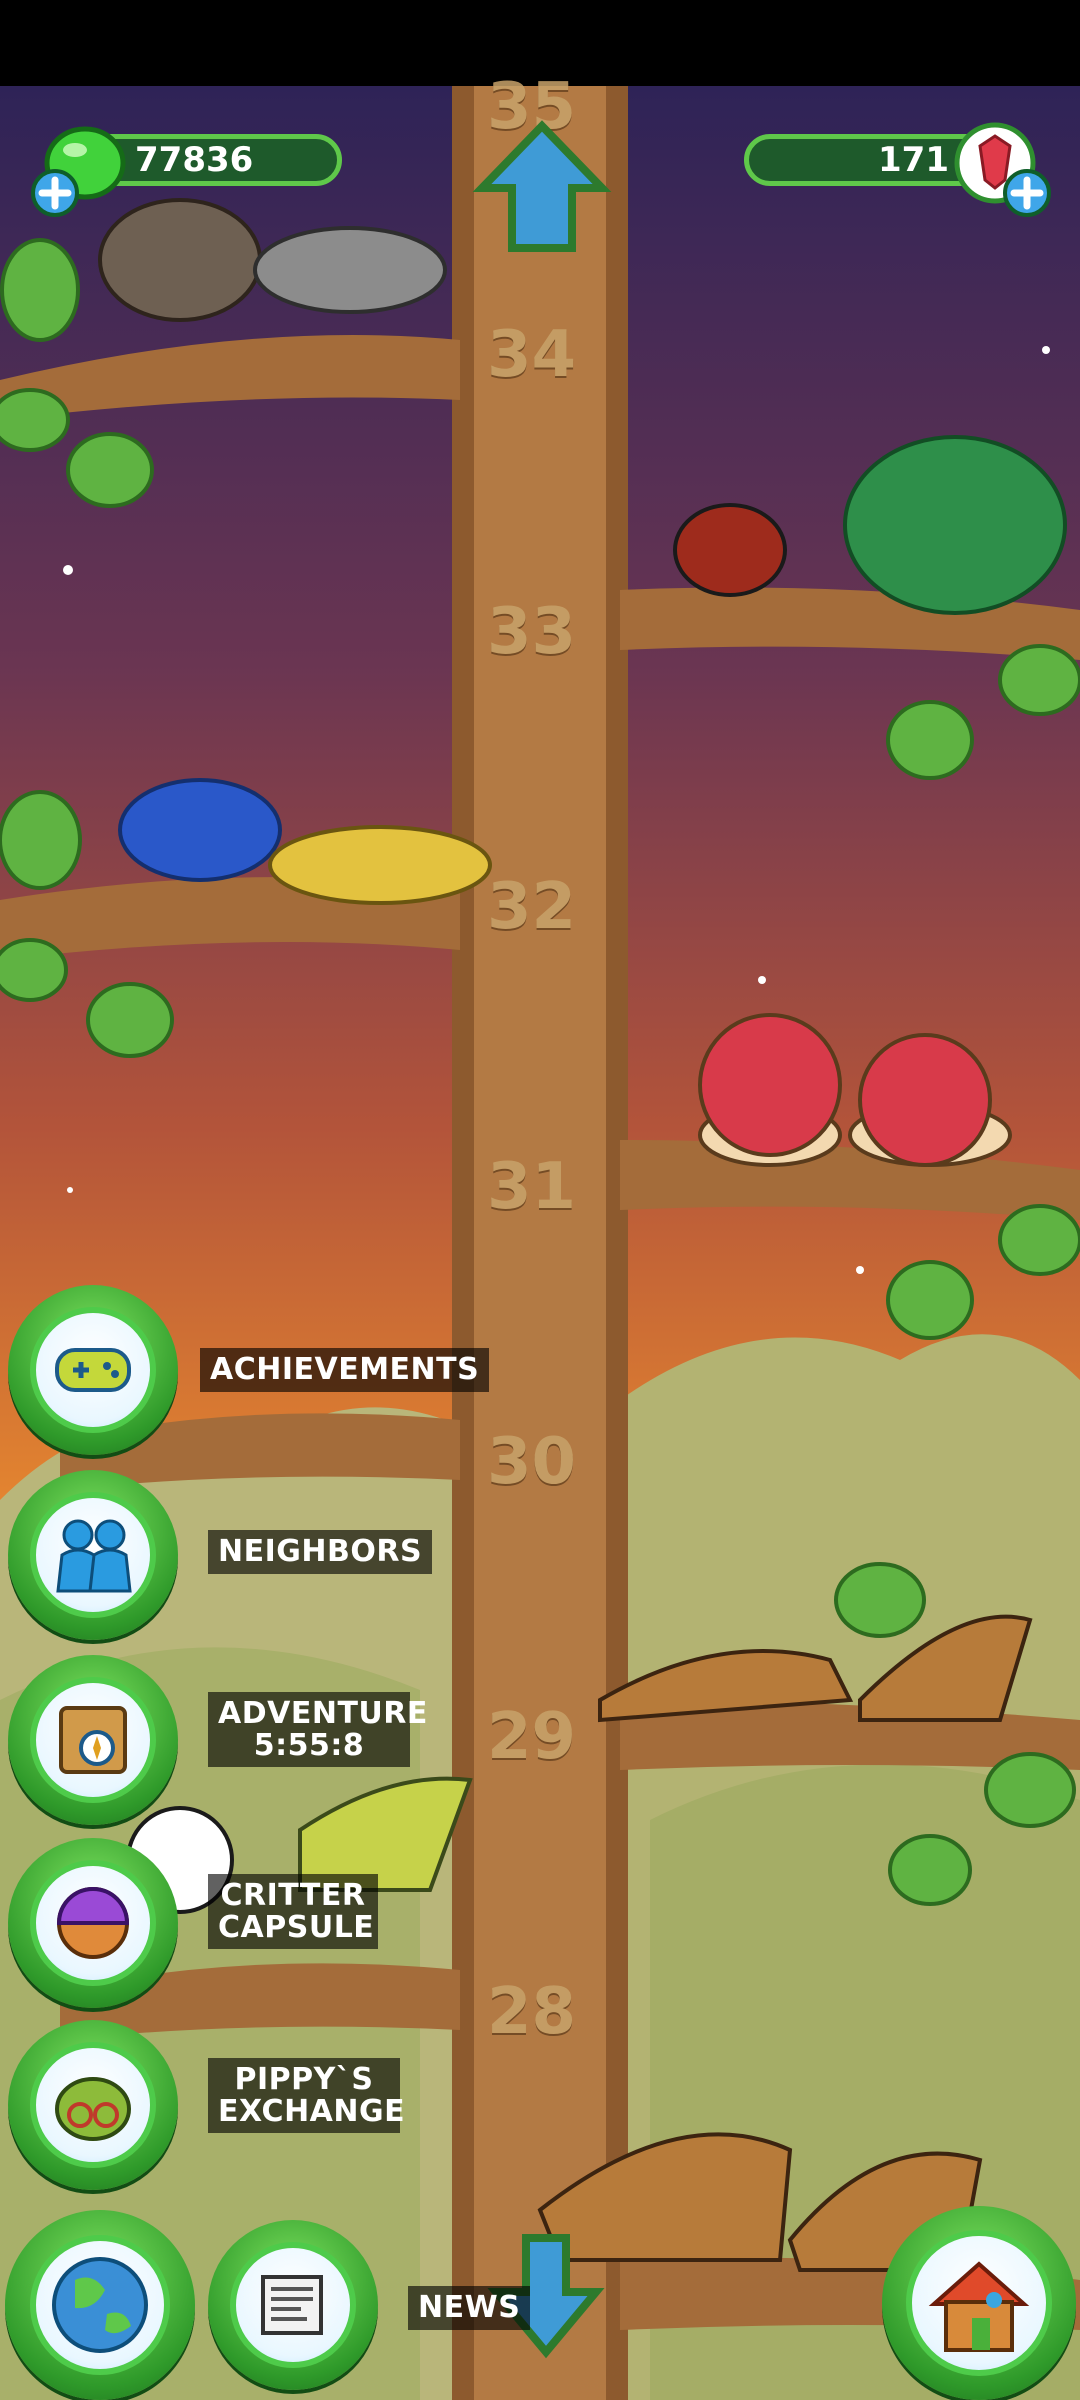  I want to click on home-button, so click(979, 2303).